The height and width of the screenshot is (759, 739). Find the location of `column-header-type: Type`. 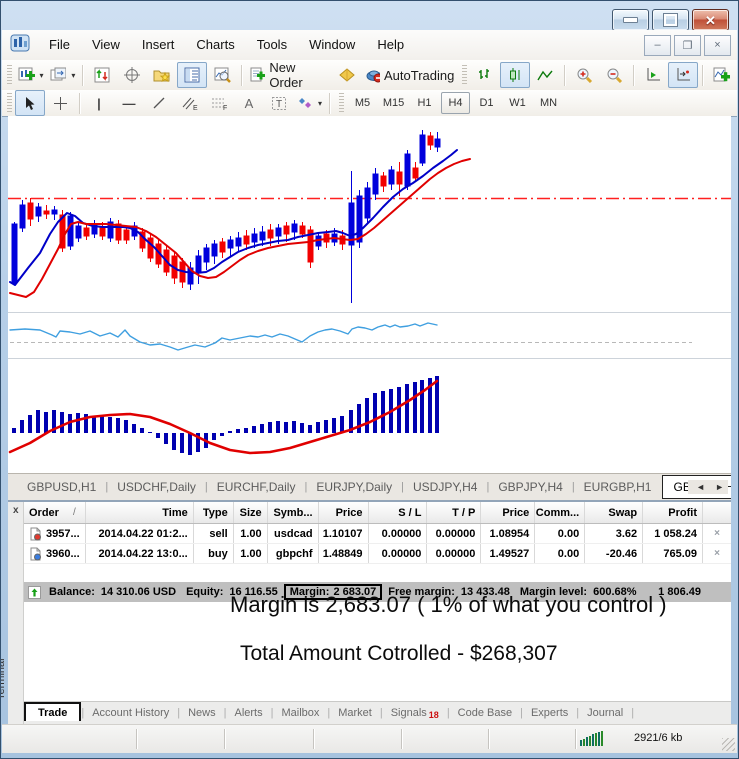

column-header-type: Type is located at coordinates (214, 512).